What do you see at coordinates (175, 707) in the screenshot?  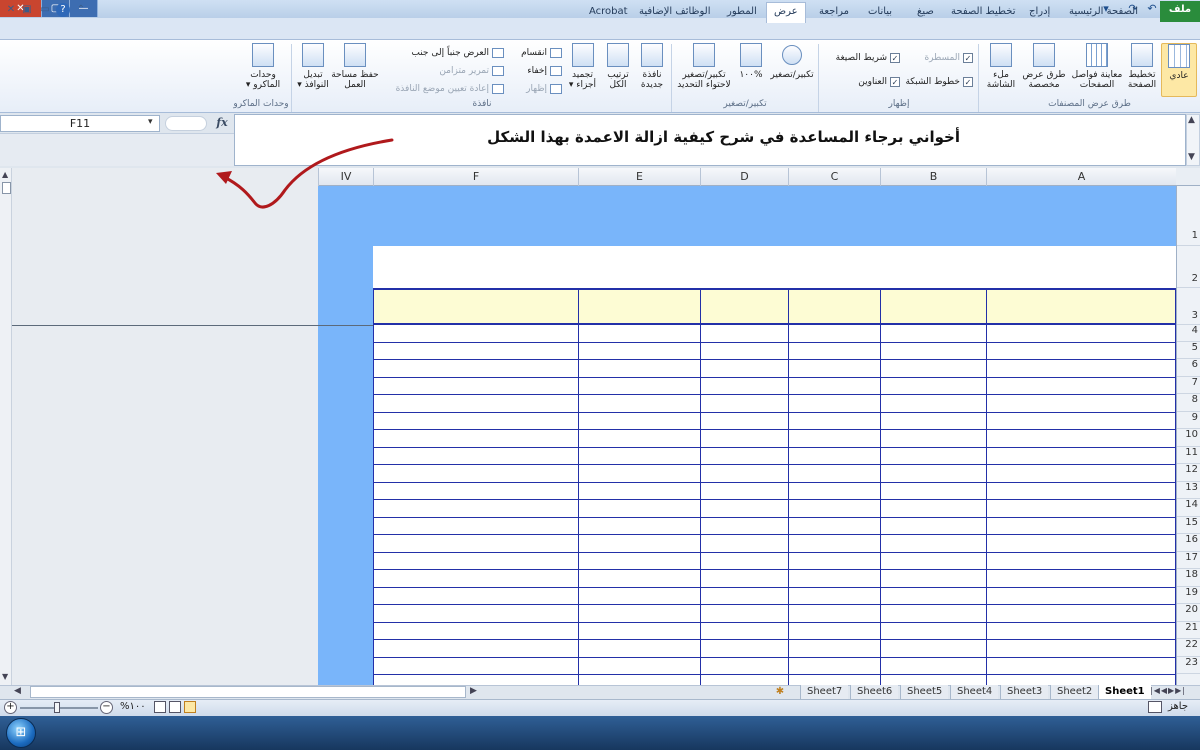 I see `page-layout-view-icon` at bounding box center [175, 707].